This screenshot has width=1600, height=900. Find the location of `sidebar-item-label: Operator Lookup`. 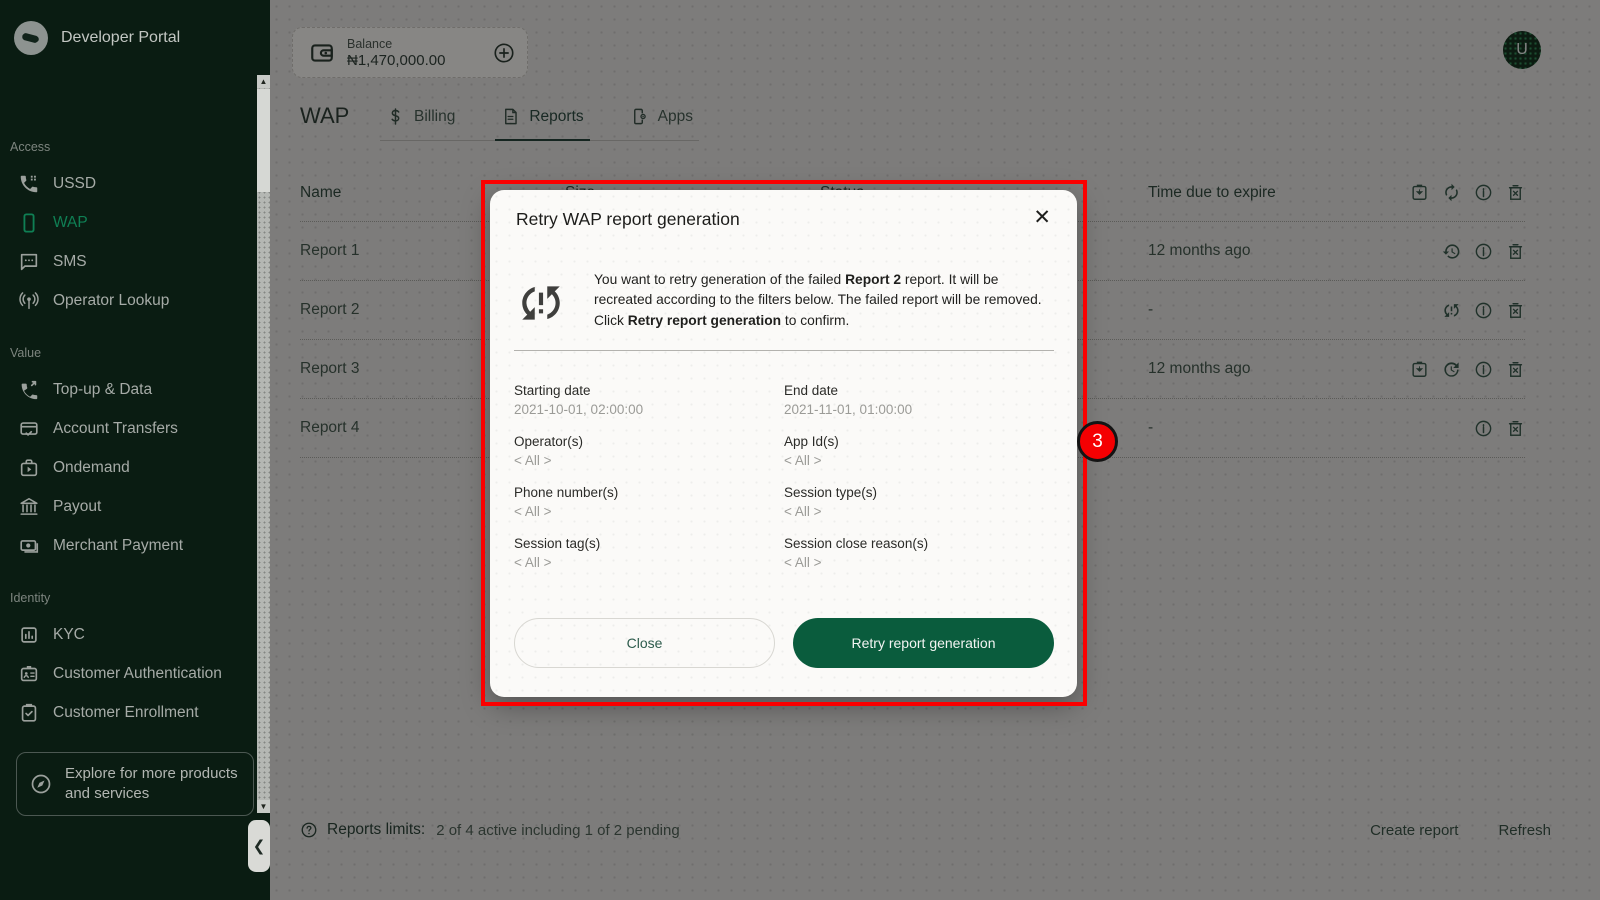

sidebar-item-label: Operator Lookup is located at coordinates (111, 300).